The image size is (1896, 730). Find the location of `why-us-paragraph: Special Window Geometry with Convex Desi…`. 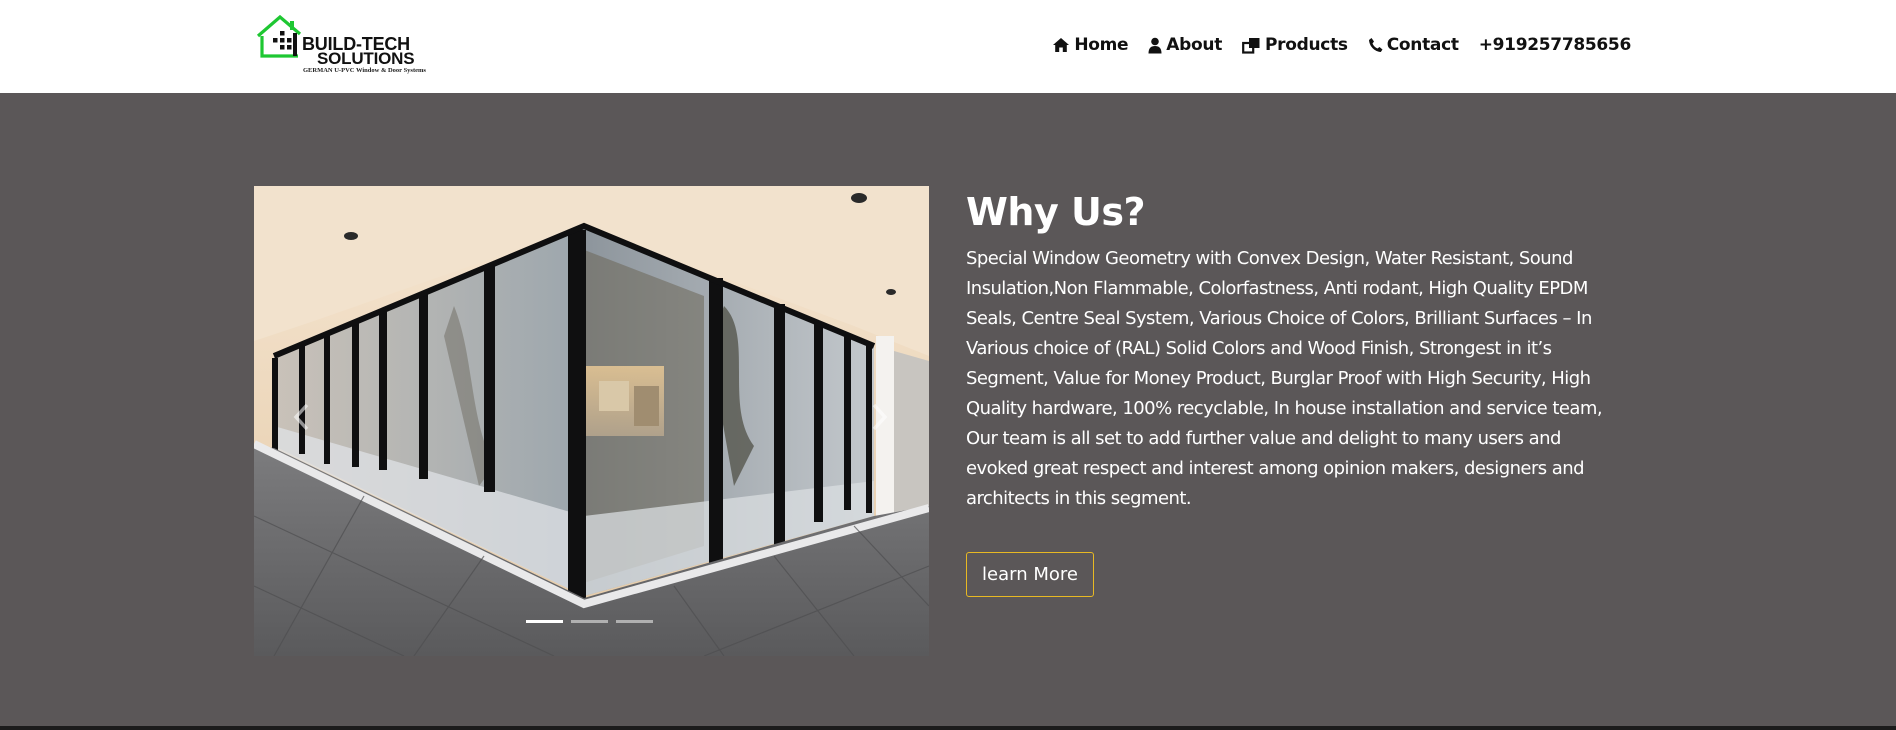

why-us-paragraph: Special Window Geometry with Convex Desi… is located at coordinates (1284, 378).